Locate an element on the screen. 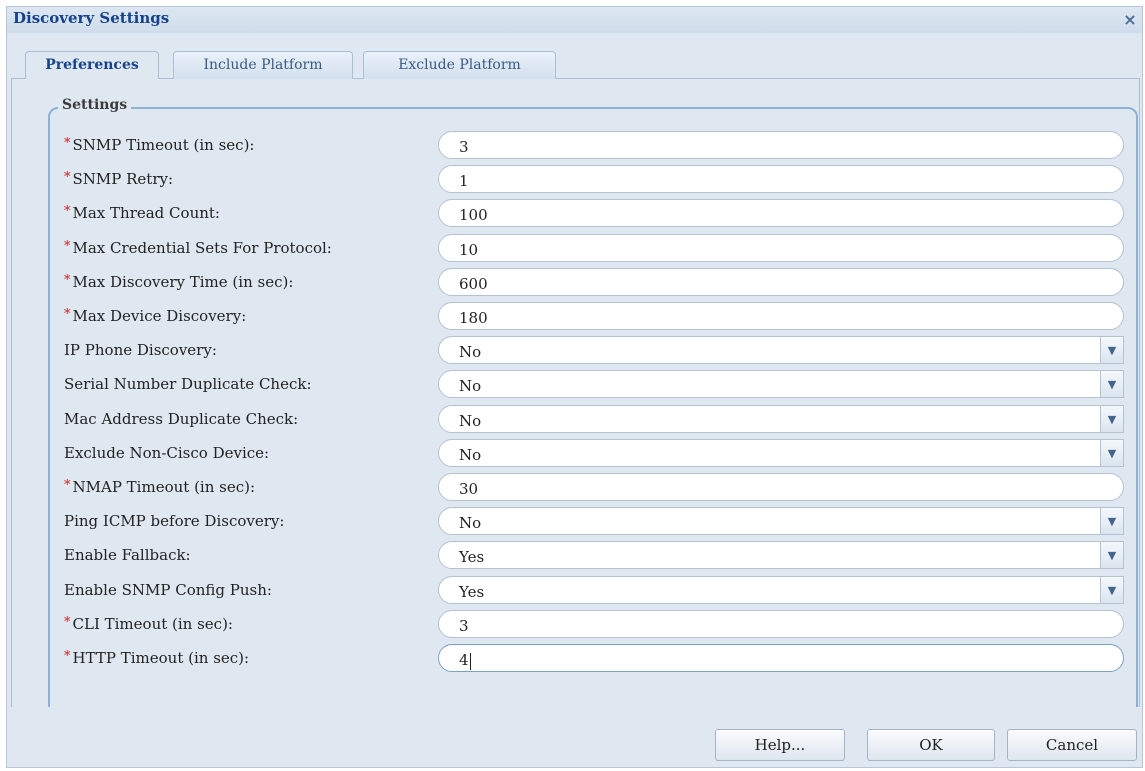 This screenshot has width=1145, height=771. settings-row: * NMAP Timeout (in sec): 30 is located at coordinates (575, 487).